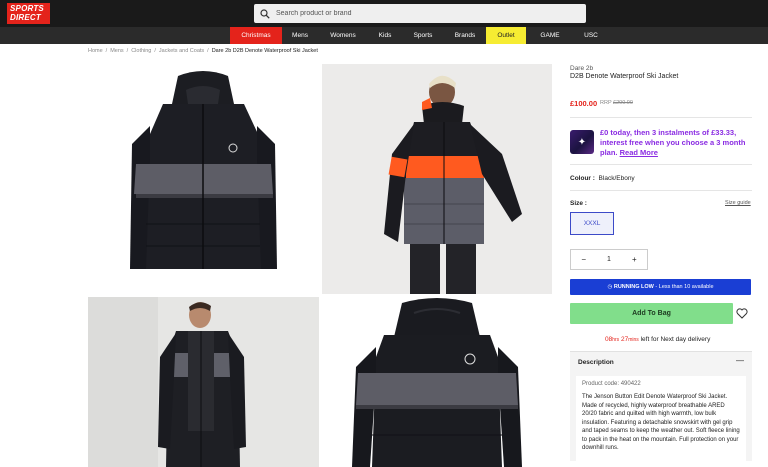 Image resolution: width=768 pixels, height=467 pixels. What do you see at coordinates (141, 51) in the screenshot?
I see `breadcrumb-clothing: Clothing` at bounding box center [141, 51].